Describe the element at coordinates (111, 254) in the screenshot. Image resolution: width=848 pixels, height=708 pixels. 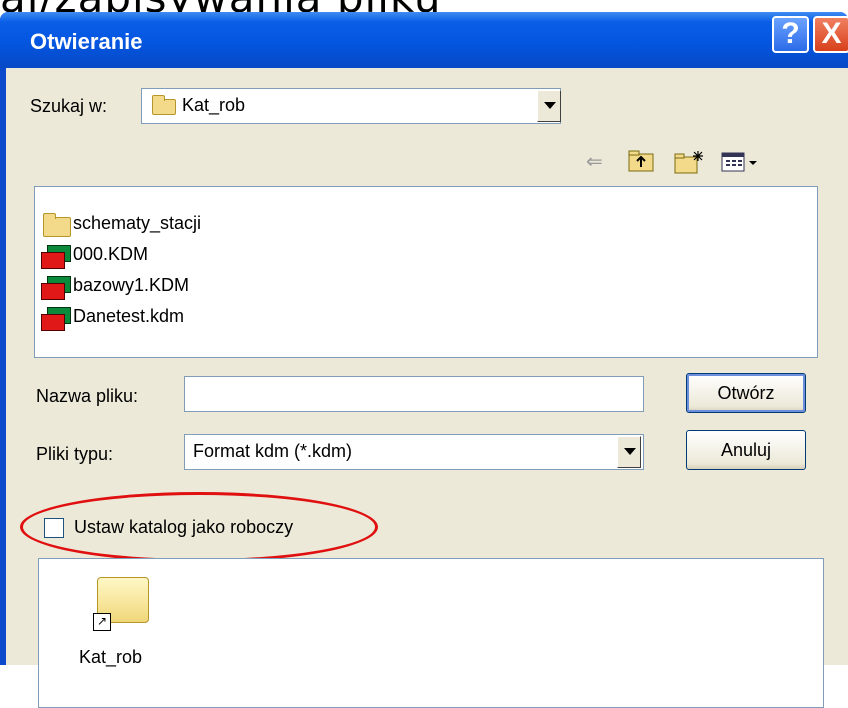
I see `file-name: 000.KDM` at that location.